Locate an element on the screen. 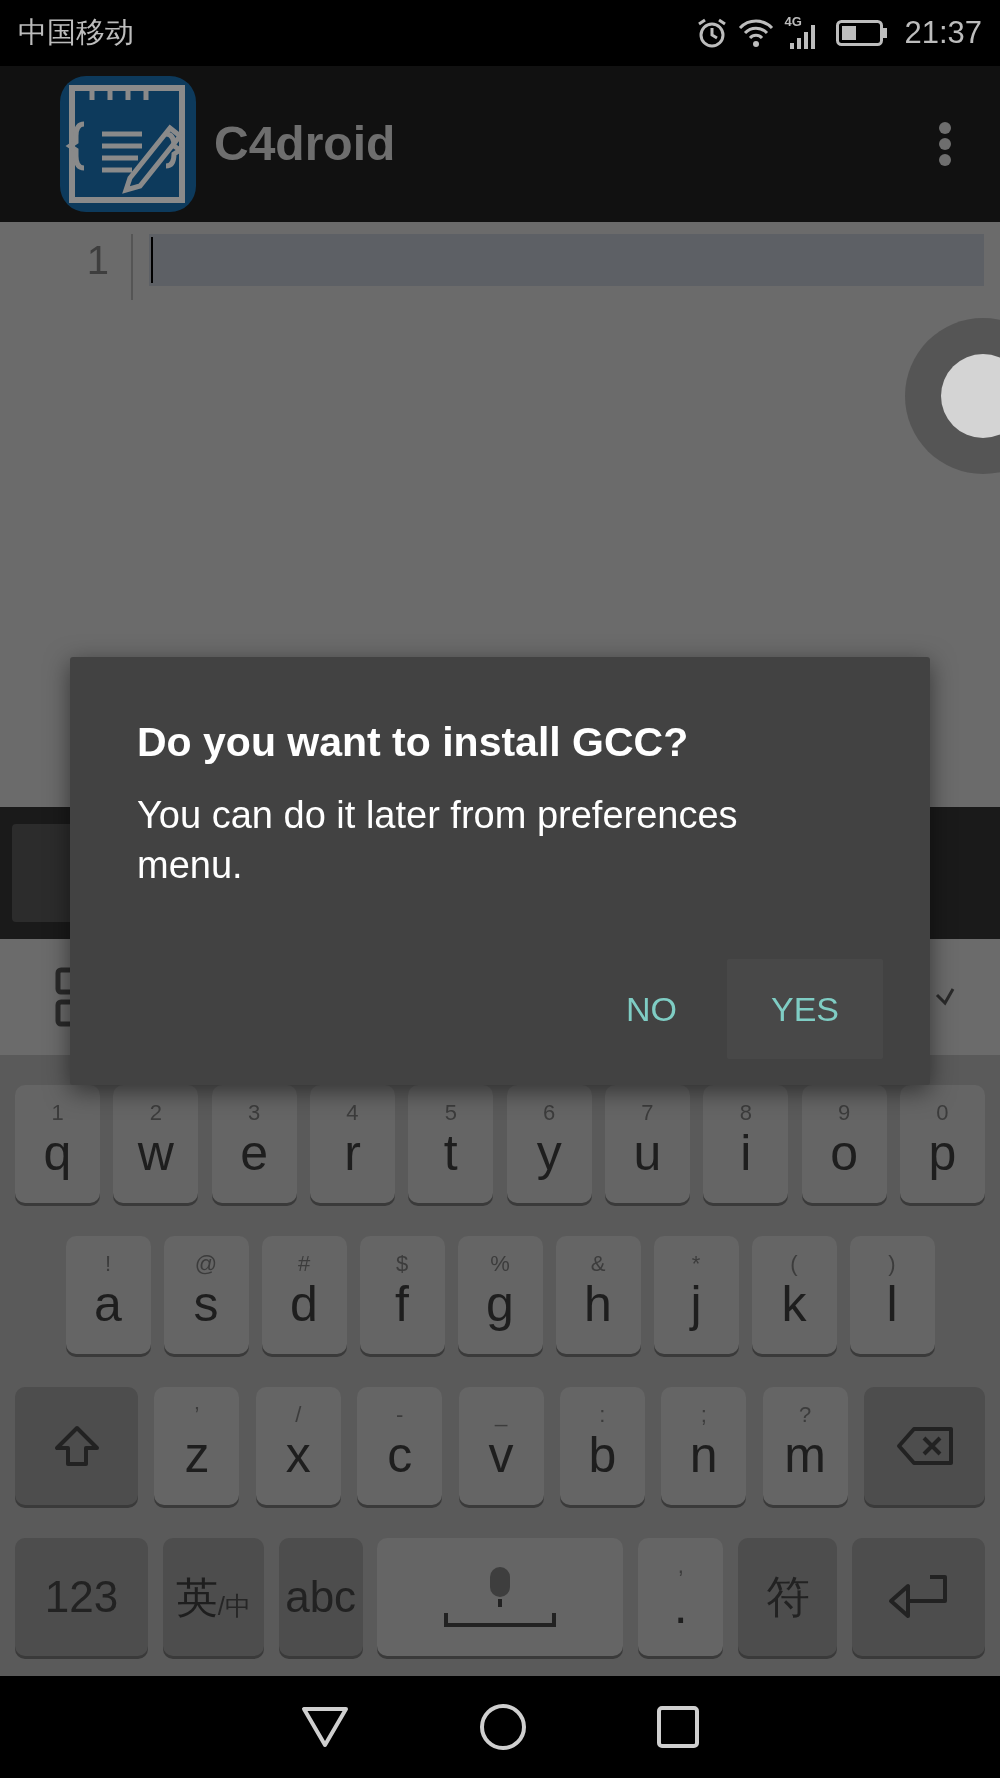  key: ; n is located at coordinates (704, 1446).